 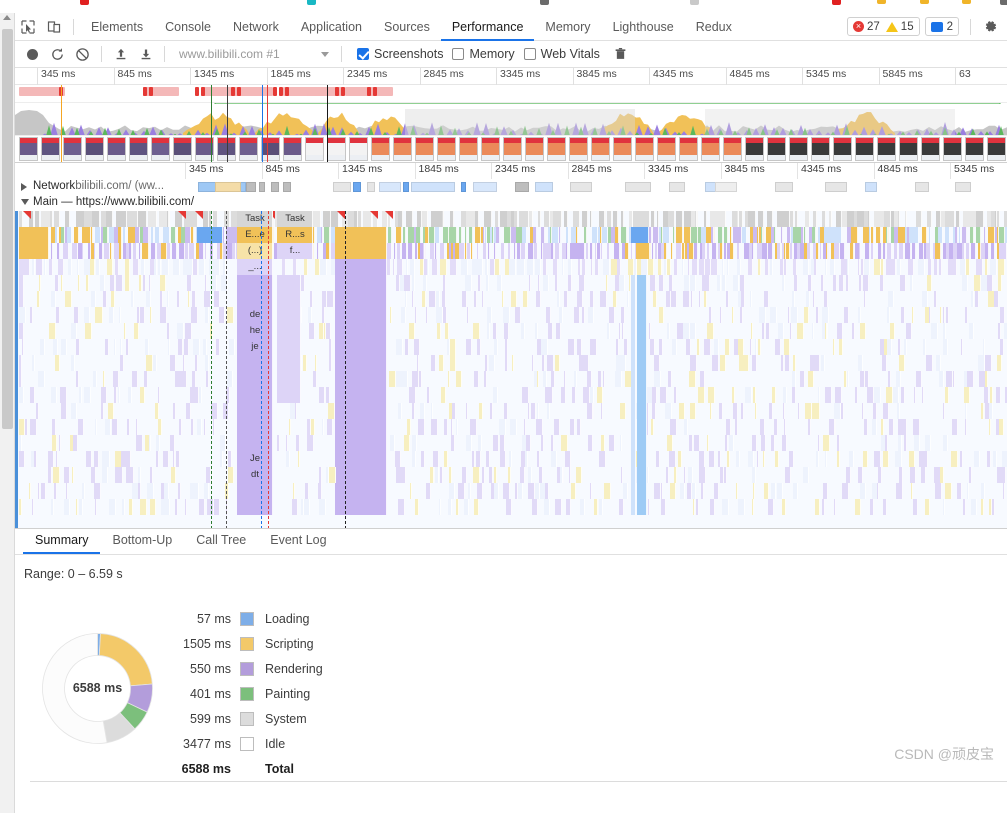 What do you see at coordinates (295, 219) in the screenshot?
I see `flame-block-labeled: Task` at bounding box center [295, 219].